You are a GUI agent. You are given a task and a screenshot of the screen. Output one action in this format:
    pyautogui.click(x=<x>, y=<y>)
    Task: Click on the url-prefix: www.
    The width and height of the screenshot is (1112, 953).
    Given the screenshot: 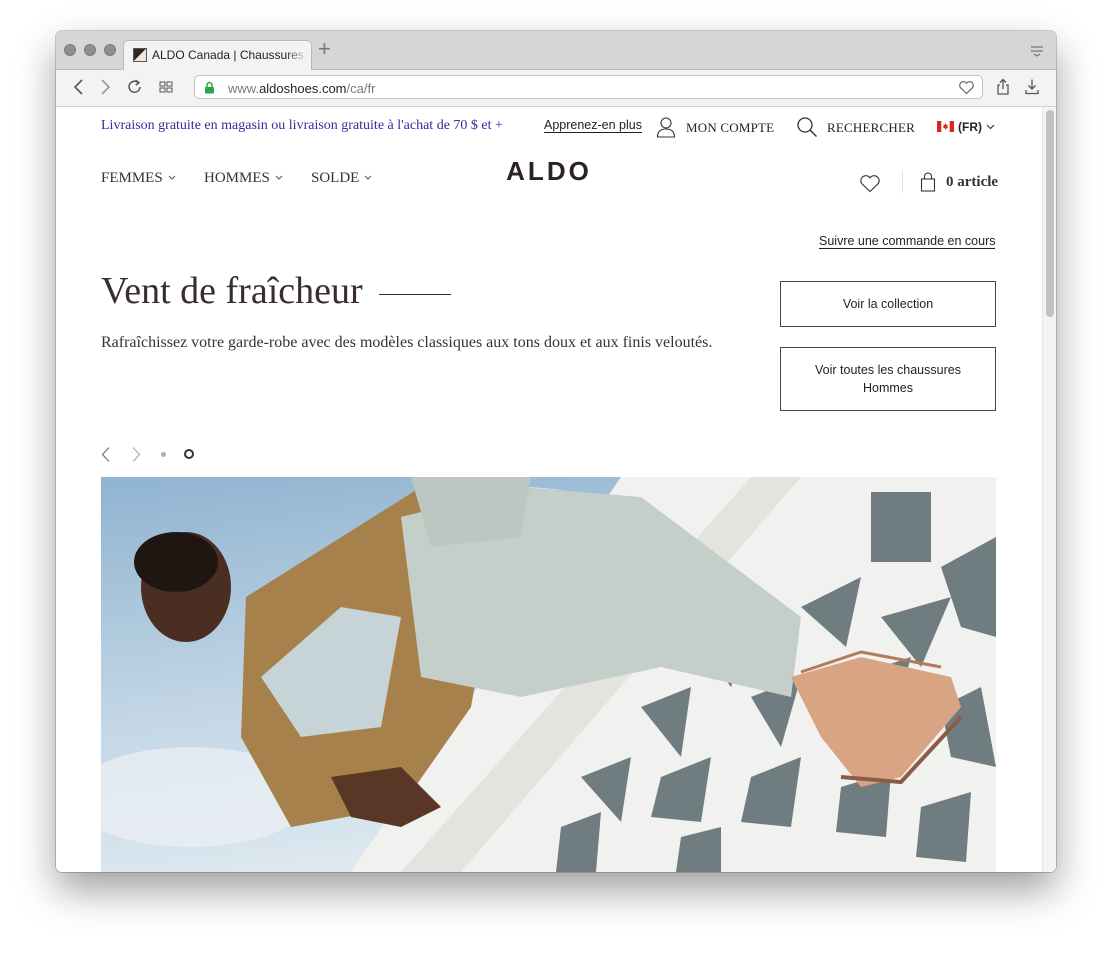 What is the action you would take?
    pyautogui.click(x=244, y=88)
    